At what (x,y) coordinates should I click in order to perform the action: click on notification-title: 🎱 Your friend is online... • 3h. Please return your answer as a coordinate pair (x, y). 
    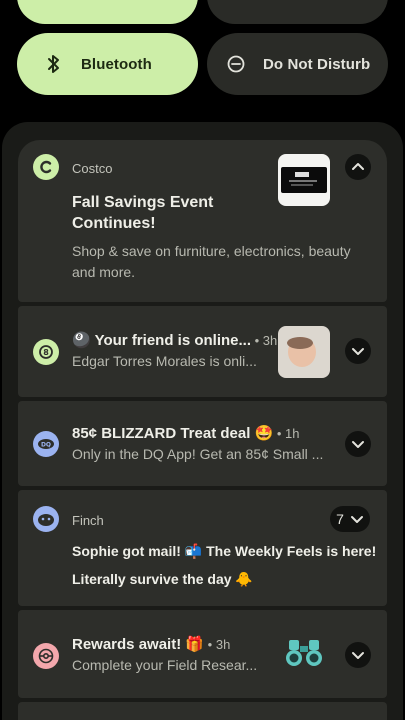
    Looking at the image, I should click on (175, 340).